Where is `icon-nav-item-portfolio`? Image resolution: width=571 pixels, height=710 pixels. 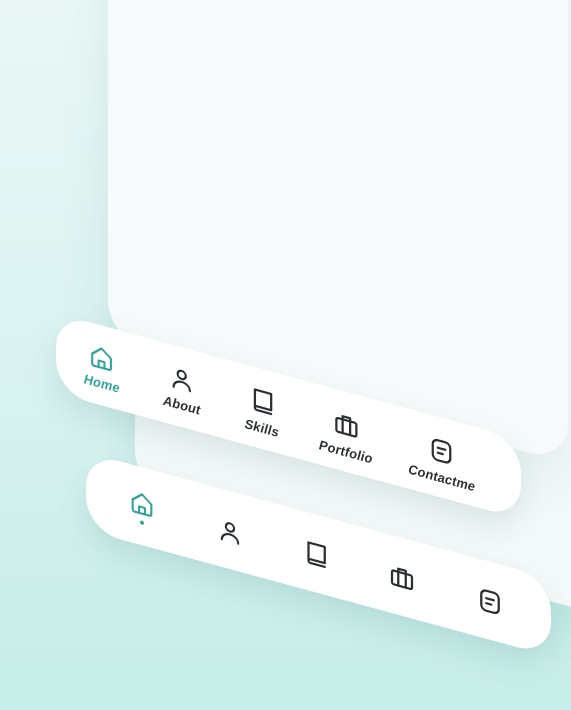
icon-nav-item-portfolio is located at coordinates (402, 578).